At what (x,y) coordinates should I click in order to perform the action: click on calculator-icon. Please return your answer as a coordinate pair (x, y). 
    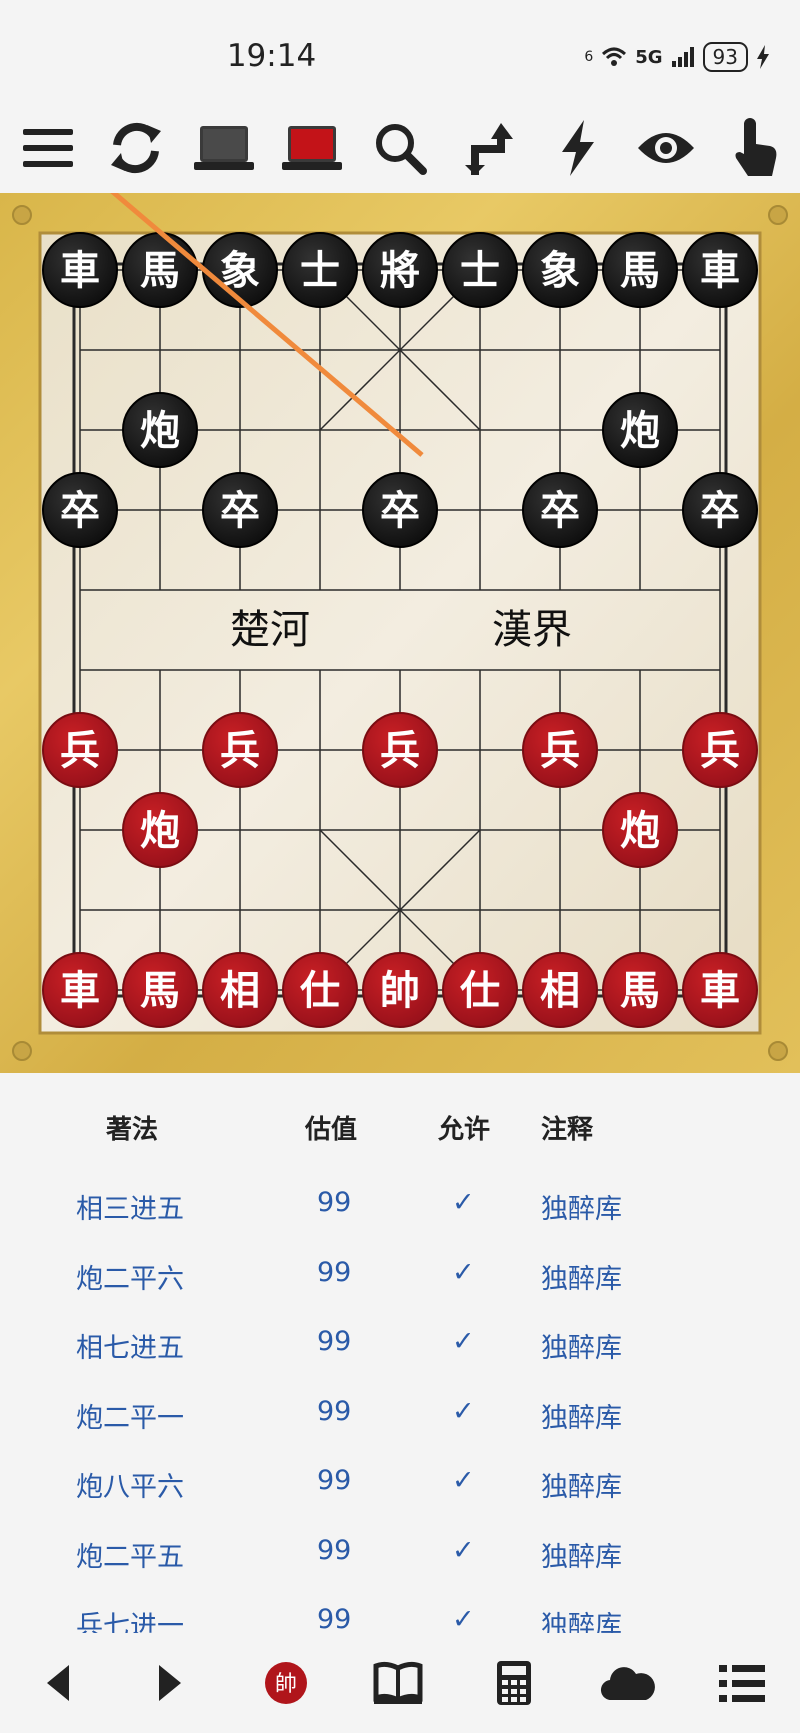
    Looking at the image, I should click on (514, 1683).